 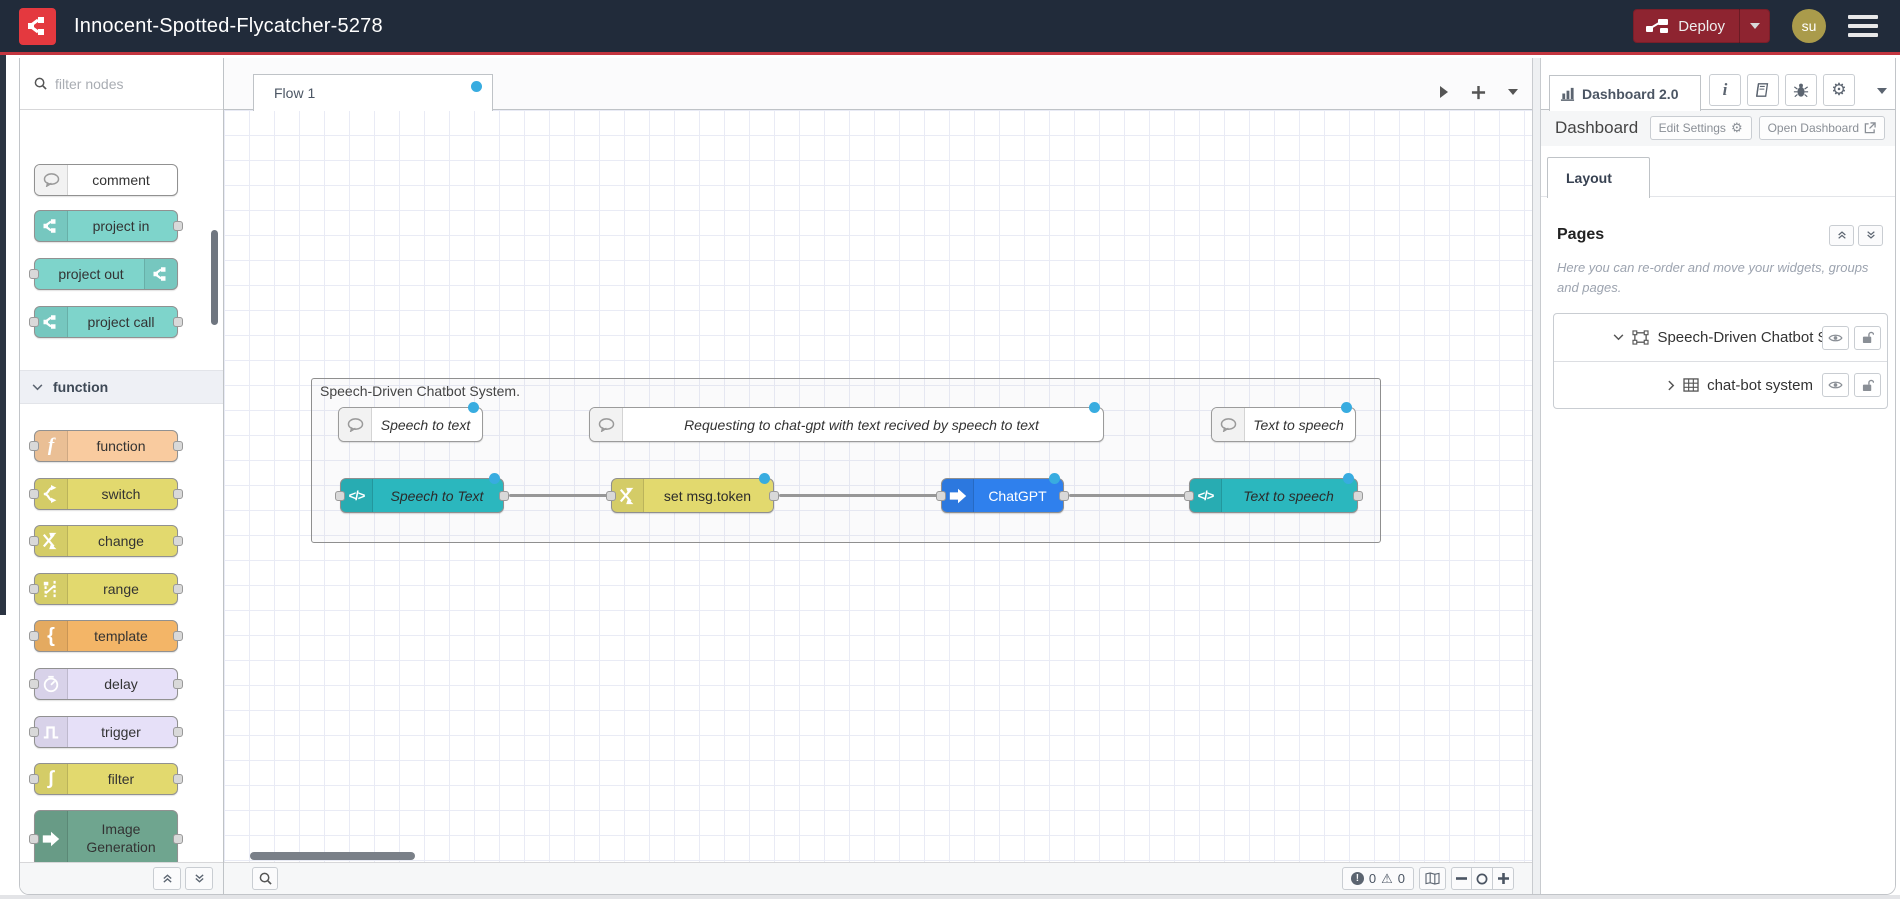 What do you see at coordinates (1754, 26) in the screenshot?
I see `deploy-options-button` at bounding box center [1754, 26].